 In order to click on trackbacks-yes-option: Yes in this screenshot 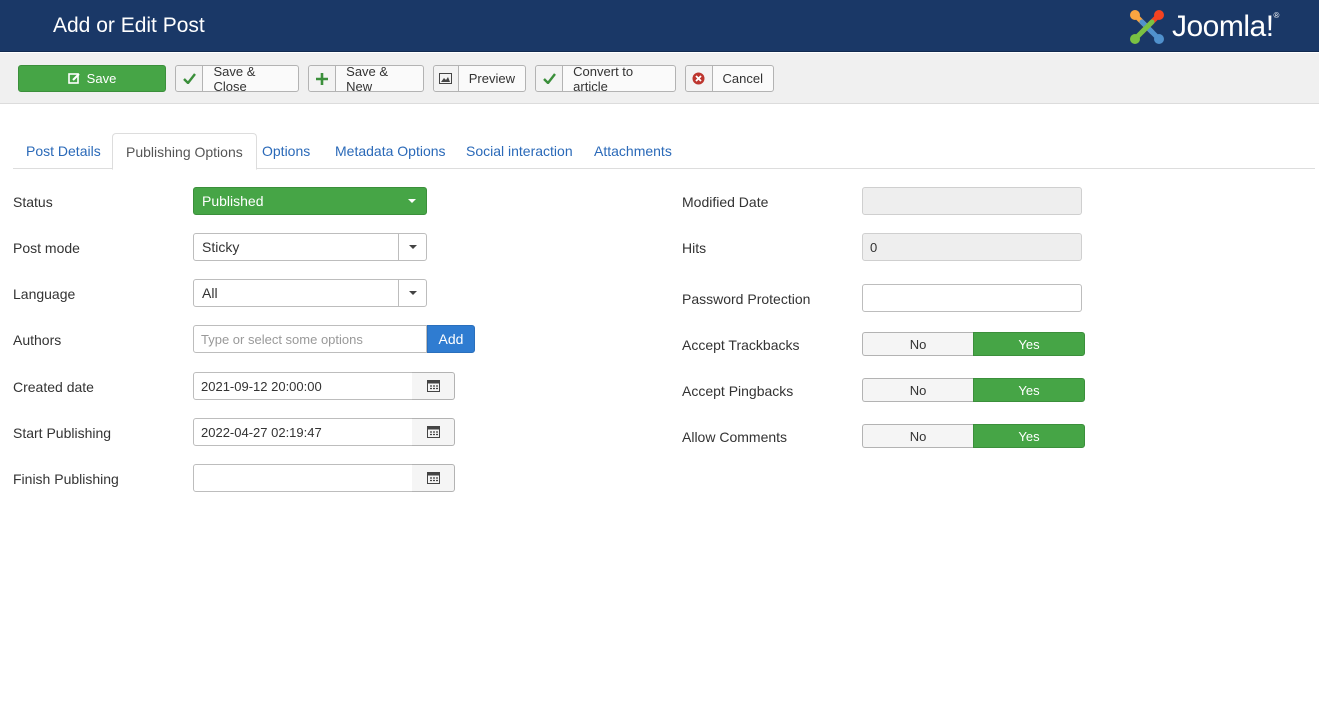, I will do `click(1029, 344)`.